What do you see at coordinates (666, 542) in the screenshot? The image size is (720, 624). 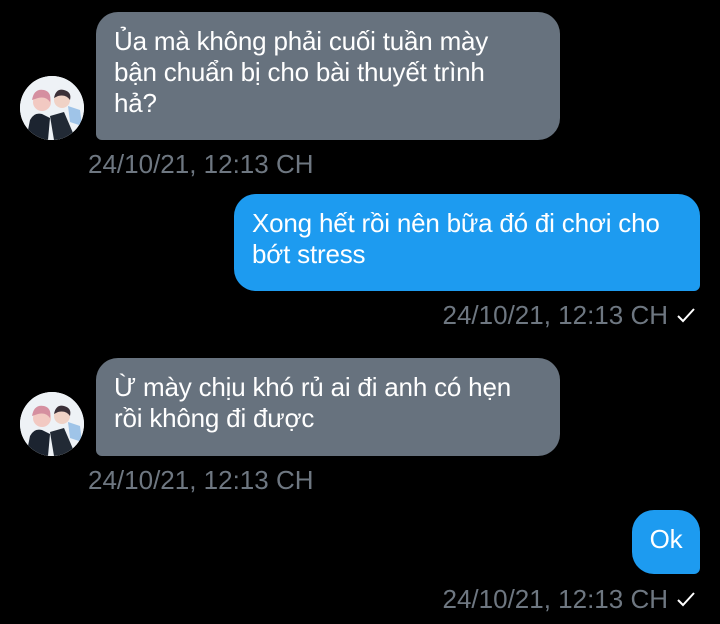 I see `message-bubble-outgoing: Ok` at bounding box center [666, 542].